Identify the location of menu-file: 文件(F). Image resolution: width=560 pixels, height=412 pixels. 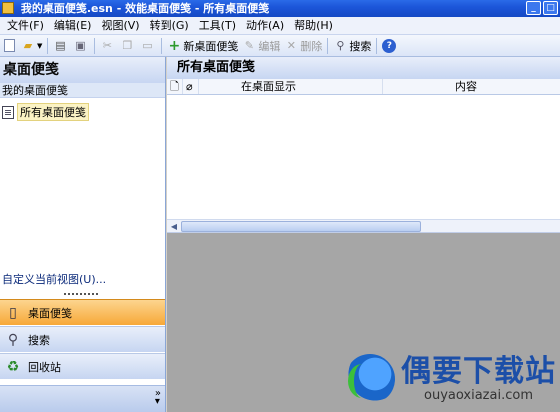
(25, 26).